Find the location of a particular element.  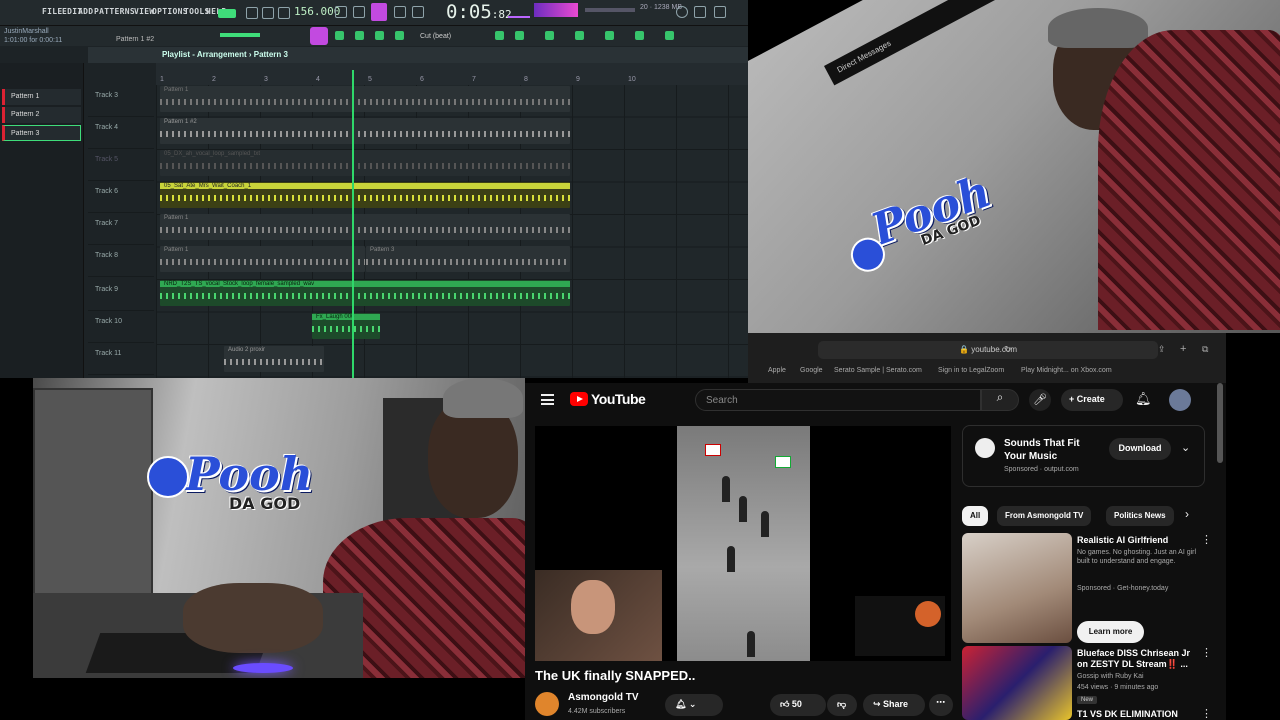

mixer-icon is located at coordinates (379, 35).